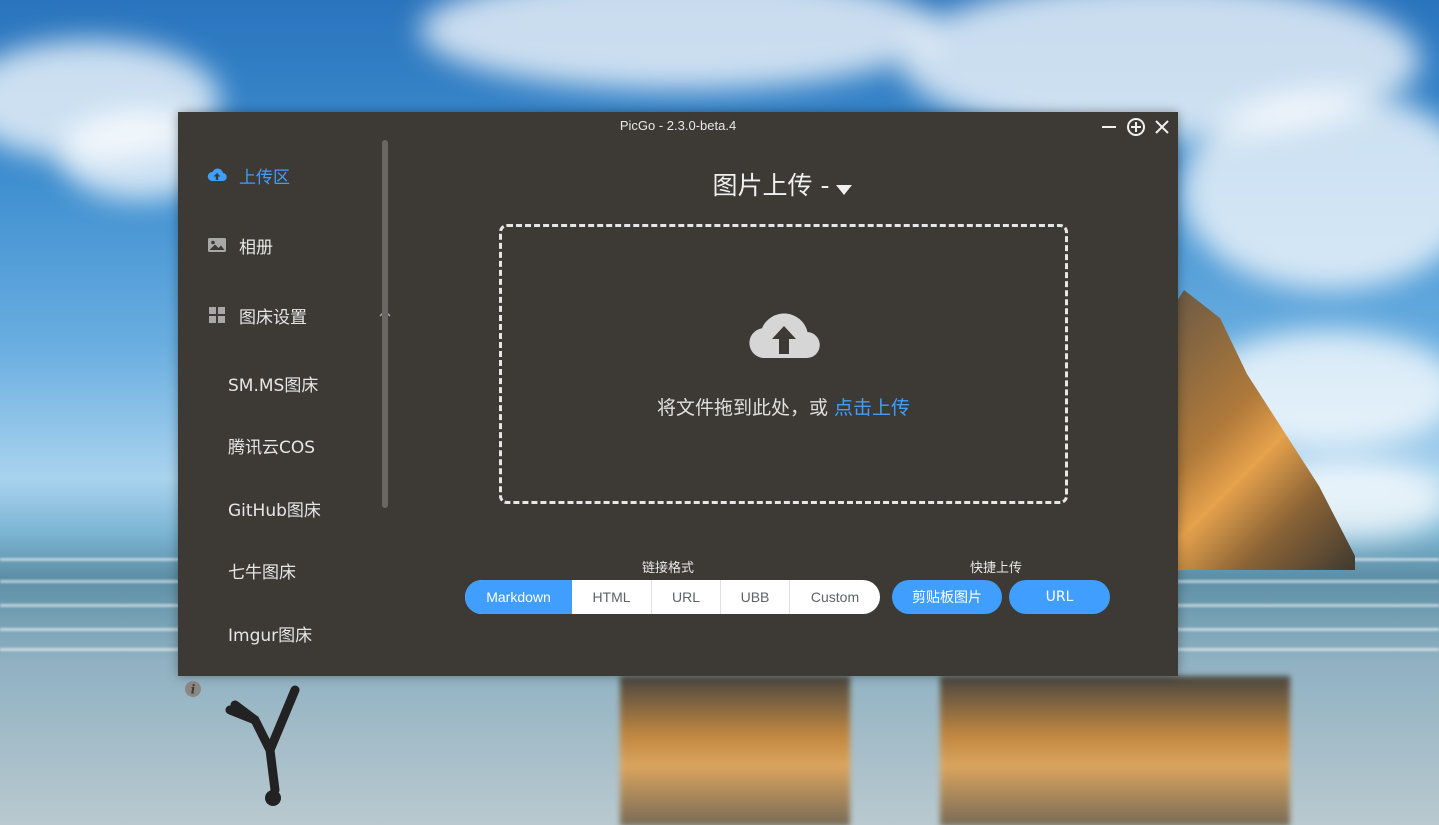 The image size is (1439, 825). What do you see at coordinates (273, 383) in the screenshot?
I see `sidebar-subitem-smms: SM.MS图床` at bounding box center [273, 383].